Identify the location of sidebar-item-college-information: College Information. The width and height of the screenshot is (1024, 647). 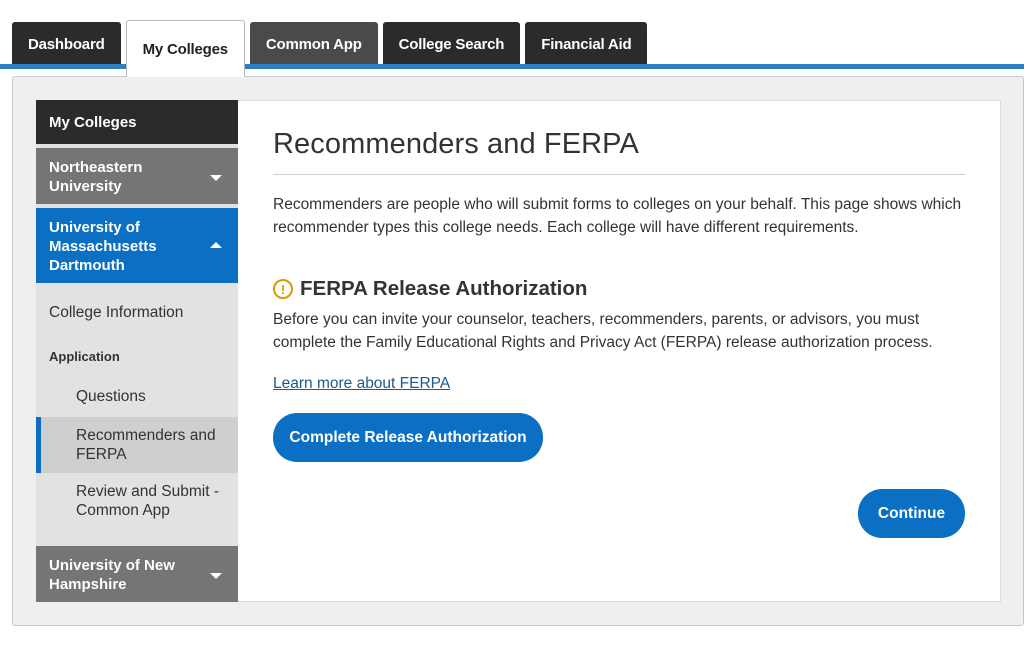
(137, 312).